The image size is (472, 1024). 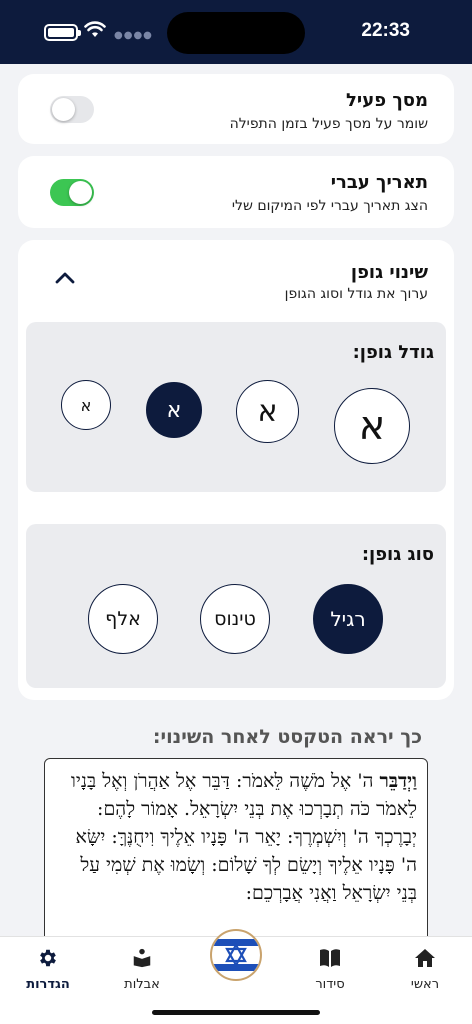 I want to click on wifi-icon, so click(x=95, y=29).